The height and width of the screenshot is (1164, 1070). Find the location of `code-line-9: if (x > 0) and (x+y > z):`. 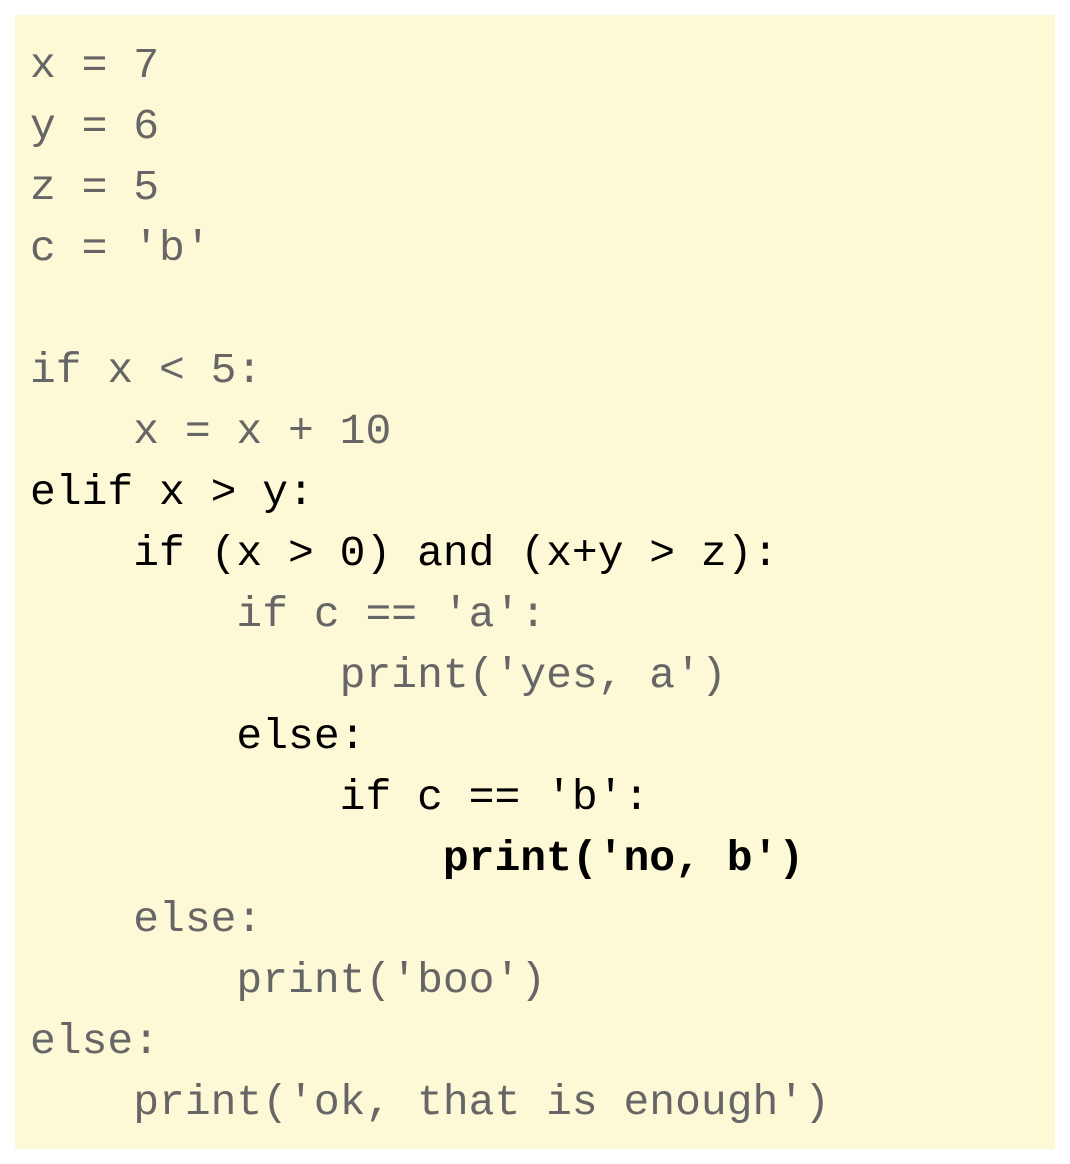

code-line-9: if (x > 0) and (x+y > z): is located at coordinates (404, 553).